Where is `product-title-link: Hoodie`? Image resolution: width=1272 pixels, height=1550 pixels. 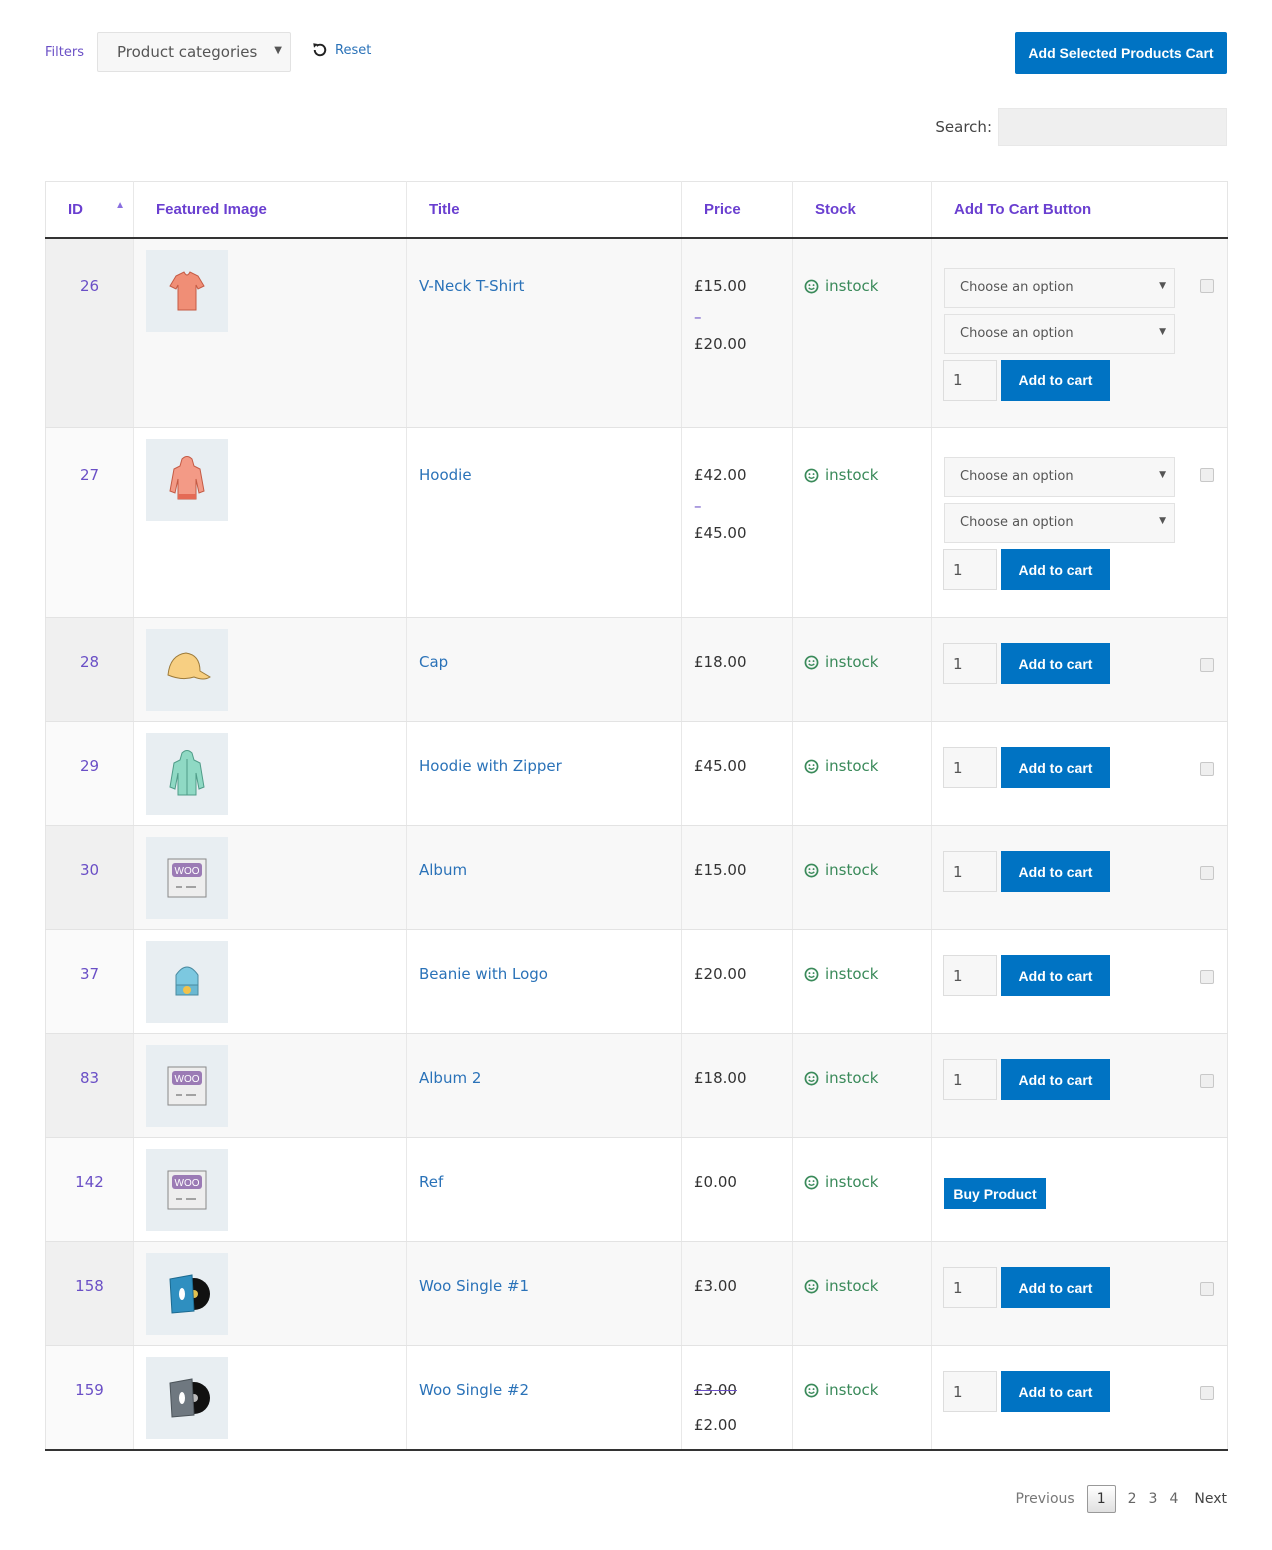 product-title-link: Hoodie is located at coordinates (544, 455).